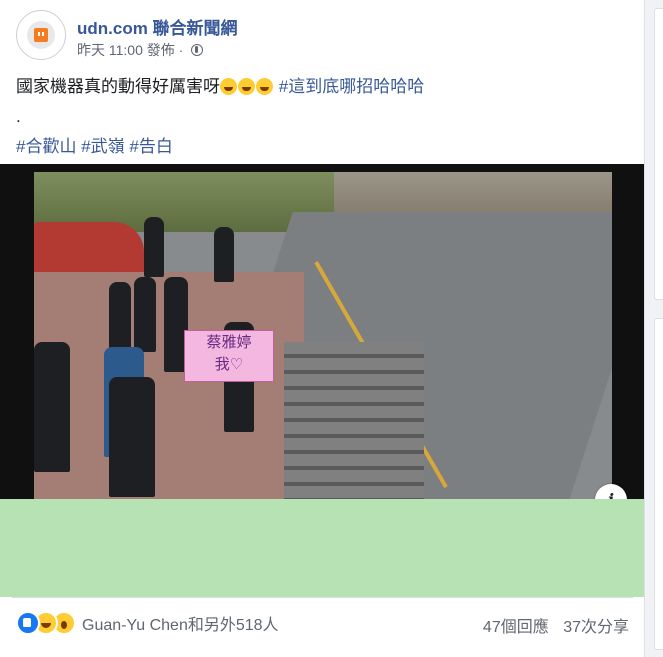  What do you see at coordinates (351, 86) in the screenshot?
I see `hashtag-link: #這到底哪招哈哈哈` at bounding box center [351, 86].